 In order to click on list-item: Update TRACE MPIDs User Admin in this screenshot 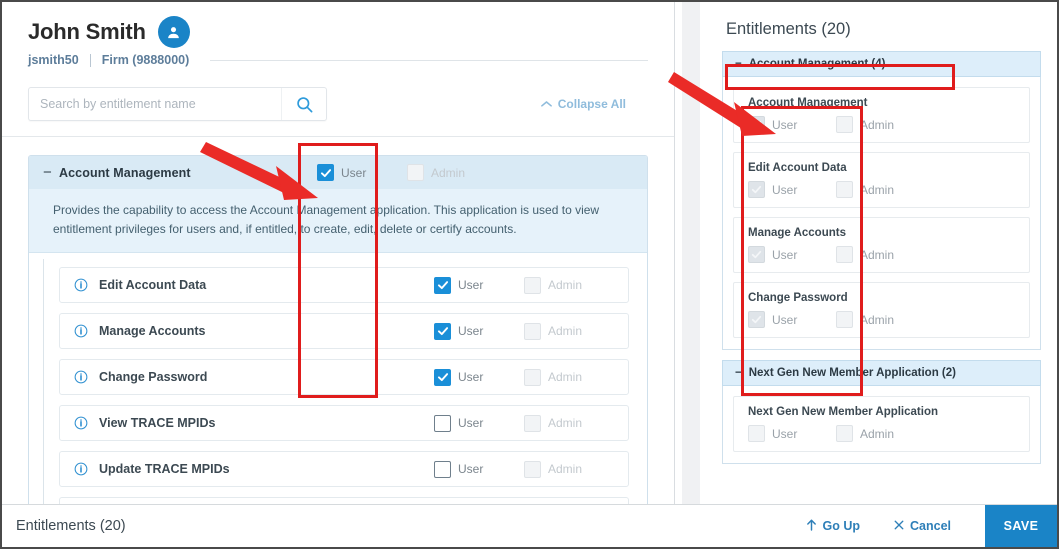, I will do `click(344, 469)`.